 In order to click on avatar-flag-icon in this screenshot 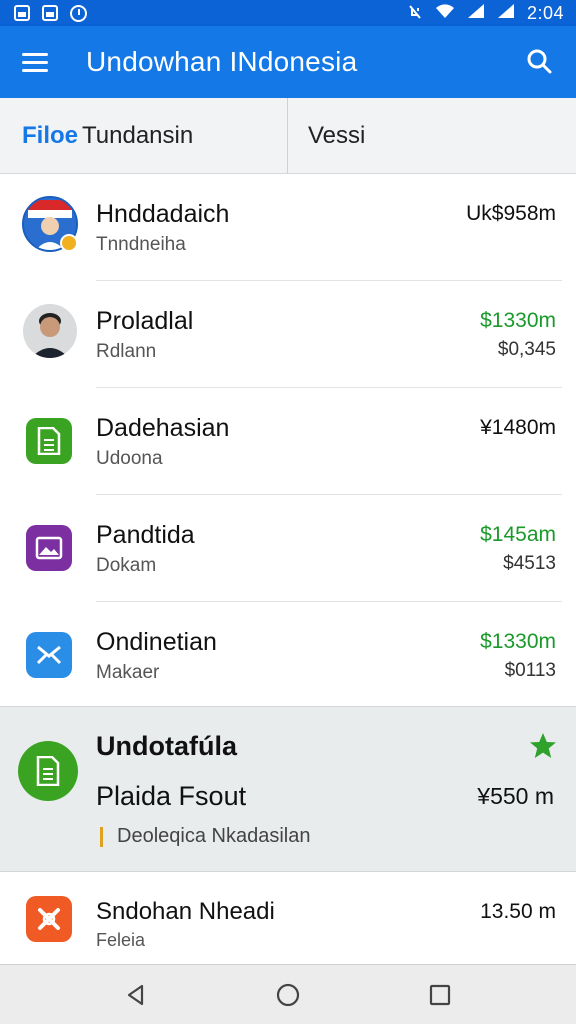, I will do `click(50, 224)`.